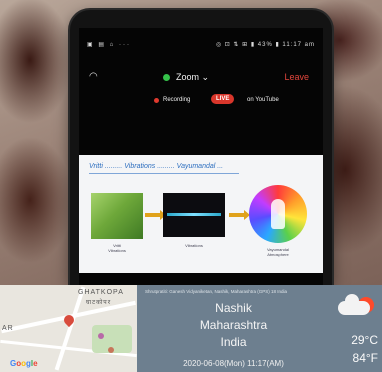 Image resolution: width=382 pixels, height=372 pixels. What do you see at coordinates (24, 363) in the screenshot?
I see `google-logo: Google` at bounding box center [24, 363].